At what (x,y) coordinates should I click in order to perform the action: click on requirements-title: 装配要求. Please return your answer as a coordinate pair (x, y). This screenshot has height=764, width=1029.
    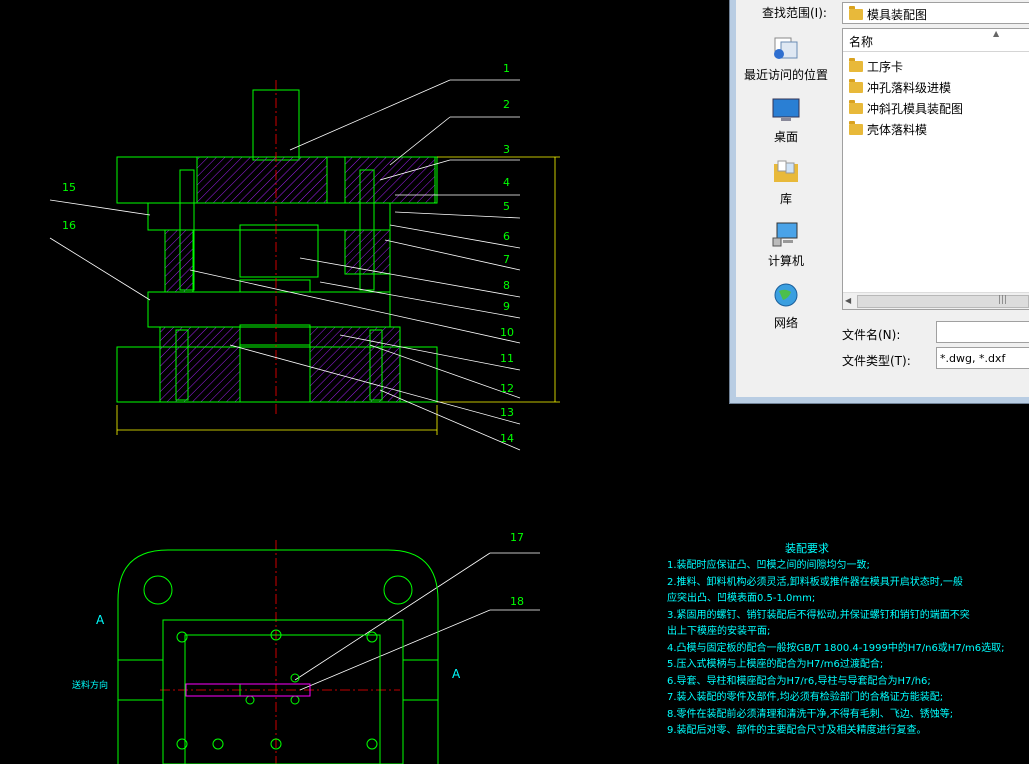
    Looking at the image, I should click on (807, 548).